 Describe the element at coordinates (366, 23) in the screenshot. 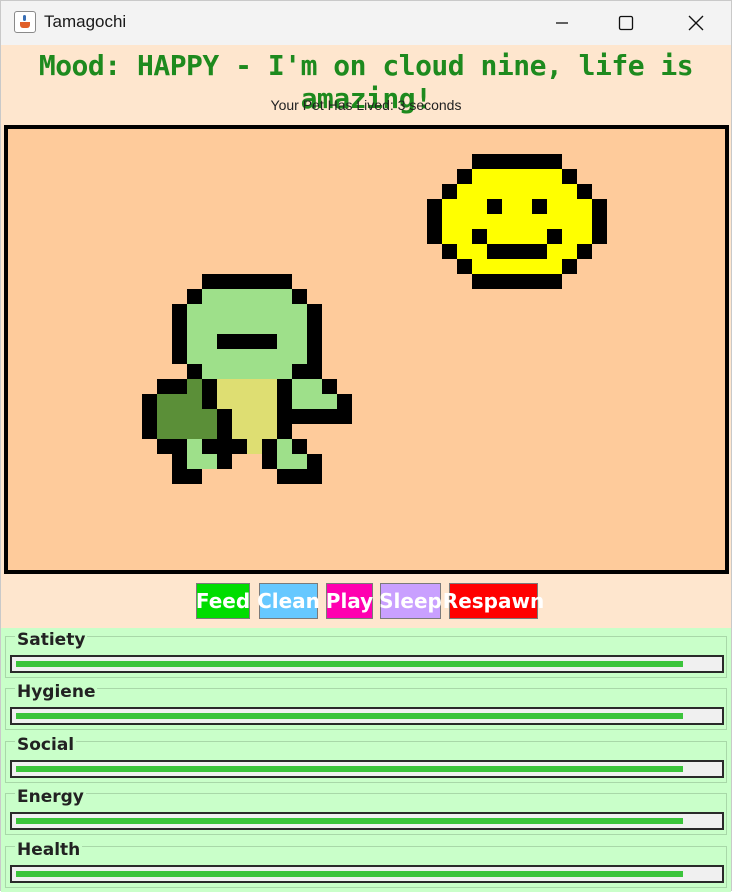

I see `title-bar: Tamagochi` at that location.